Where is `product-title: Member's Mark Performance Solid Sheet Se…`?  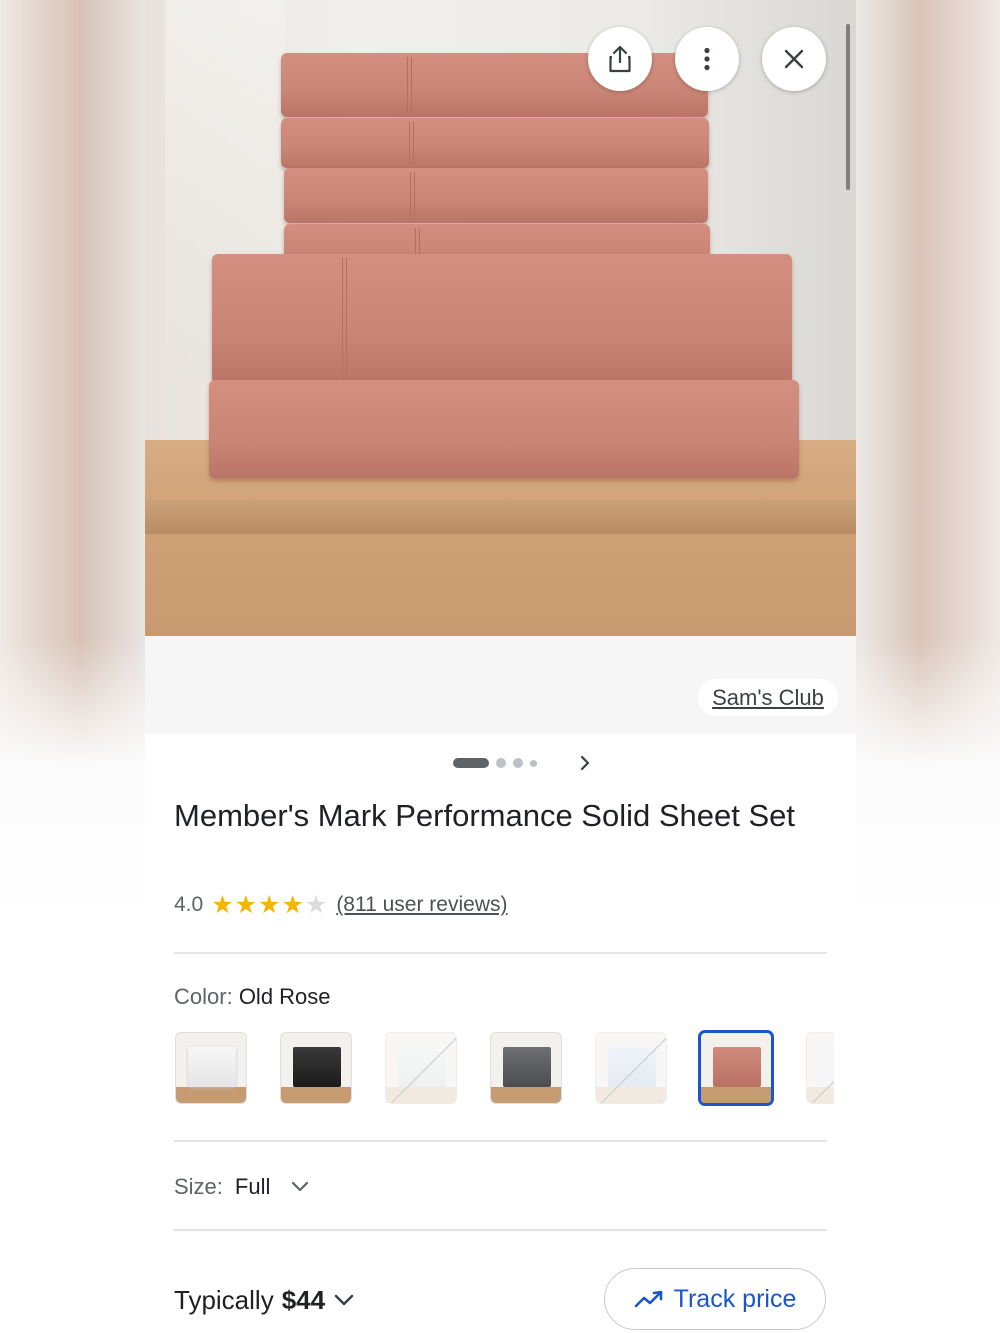
product-title: Member's Mark Performance Solid Sheet Se… is located at coordinates (484, 815).